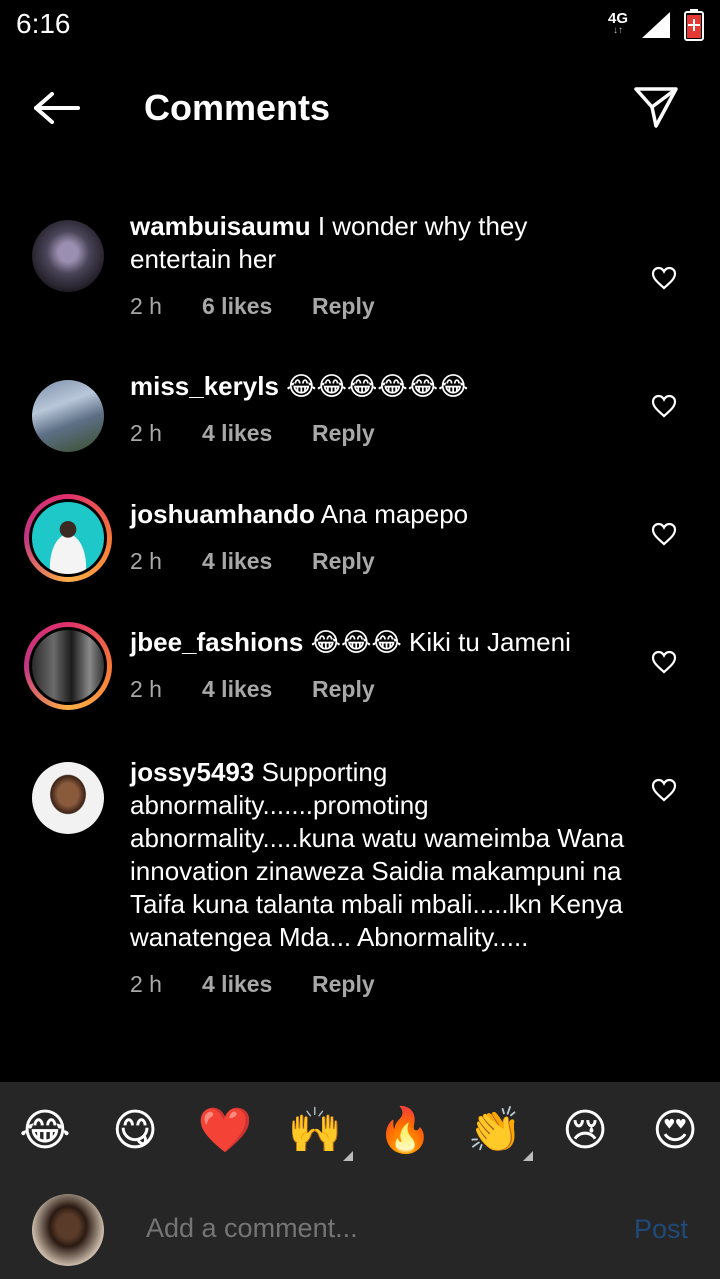 Image resolution: width=720 pixels, height=1279 pixels. Describe the element at coordinates (394, 514) in the screenshot. I see `comment-text: Ana mapepo` at that location.